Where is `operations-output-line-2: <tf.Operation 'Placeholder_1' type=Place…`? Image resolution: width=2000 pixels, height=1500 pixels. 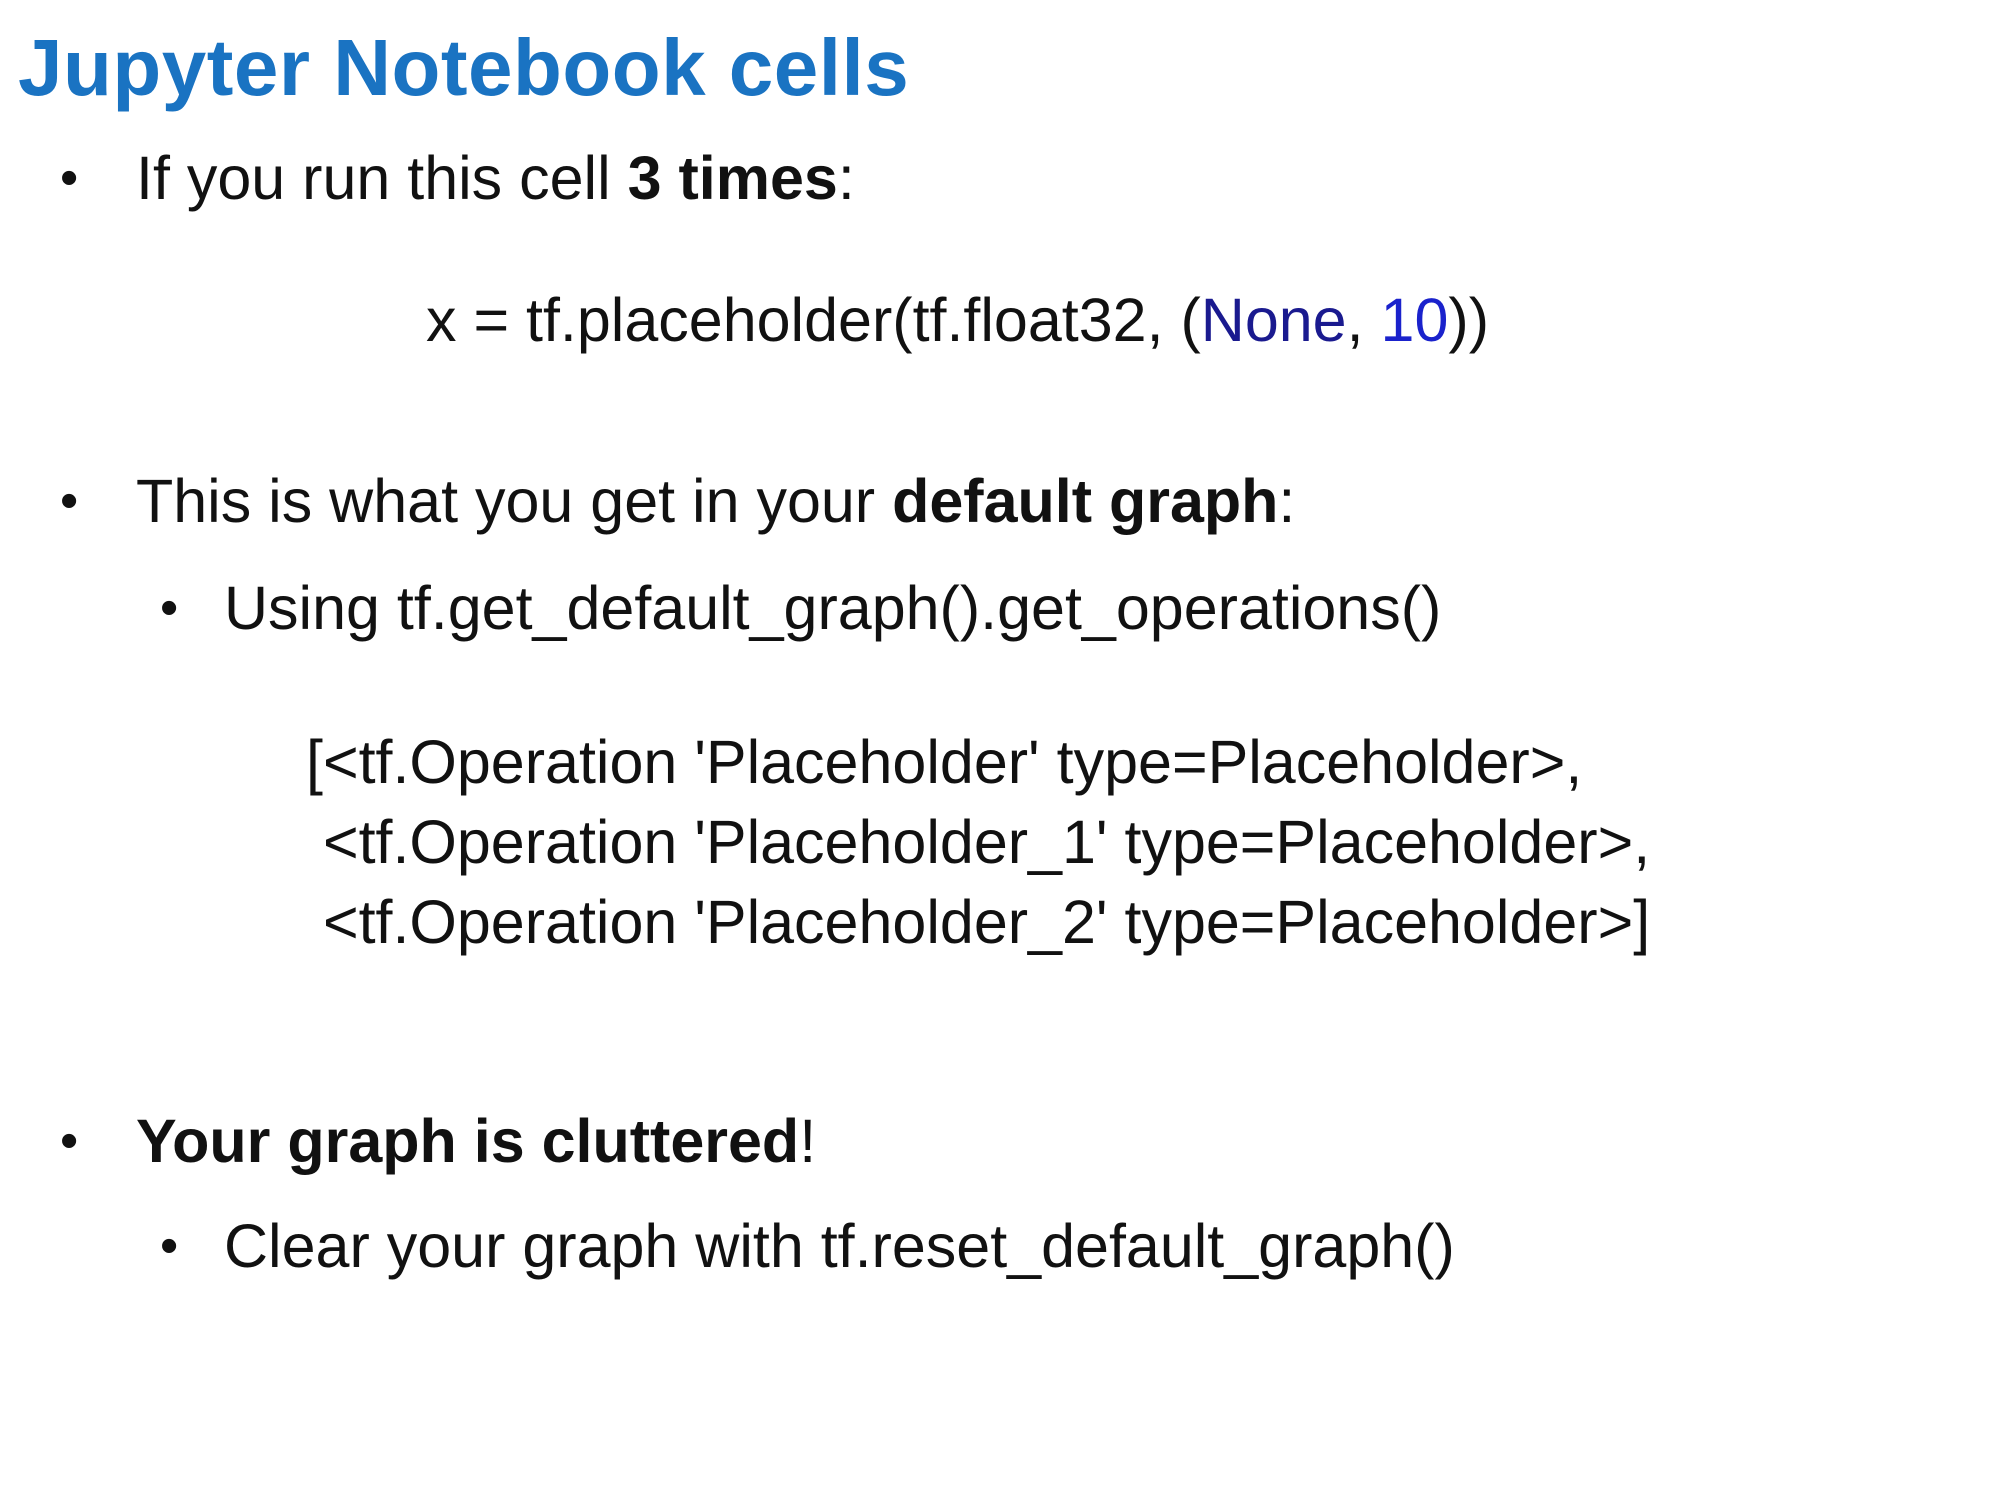
operations-output-line-2: <tf.Operation 'Placeholder_1' type=Place… is located at coordinates (978, 842).